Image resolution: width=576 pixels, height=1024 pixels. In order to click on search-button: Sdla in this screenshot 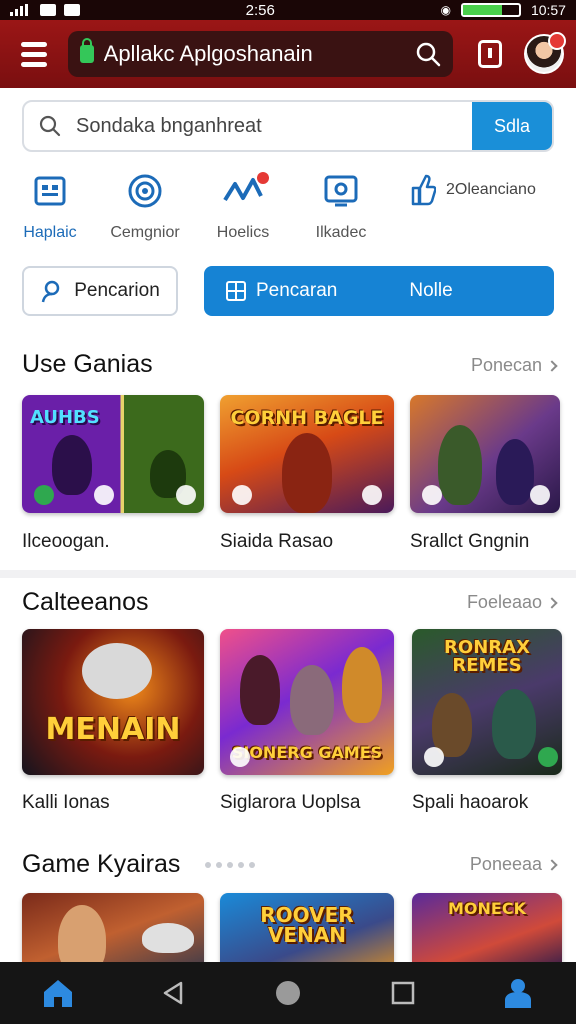, I will do `click(512, 126)`.